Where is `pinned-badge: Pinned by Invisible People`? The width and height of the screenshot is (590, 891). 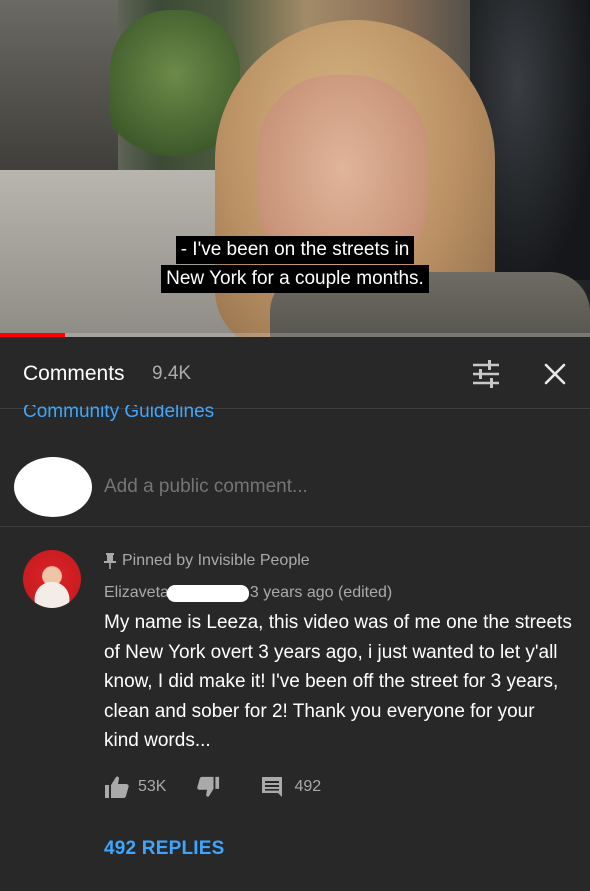 pinned-badge: Pinned by Invisible People is located at coordinates (207, 561).